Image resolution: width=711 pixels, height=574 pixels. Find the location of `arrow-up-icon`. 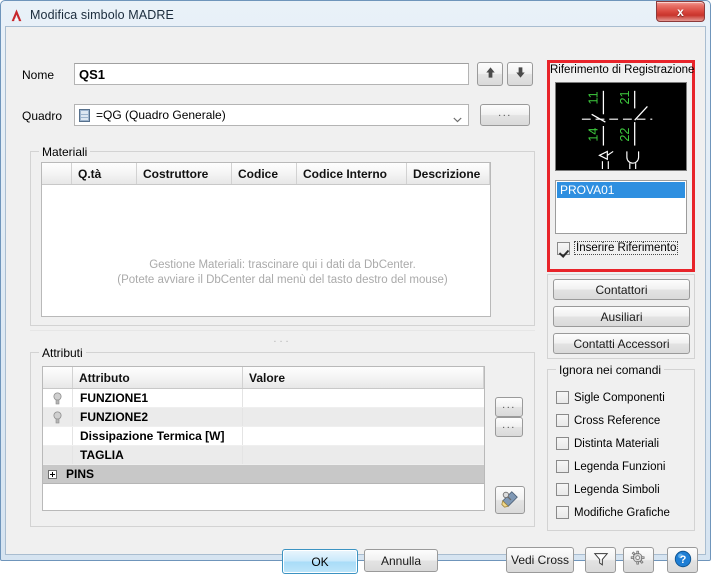

arrow-up-icon is located at coordinates (490, 74).